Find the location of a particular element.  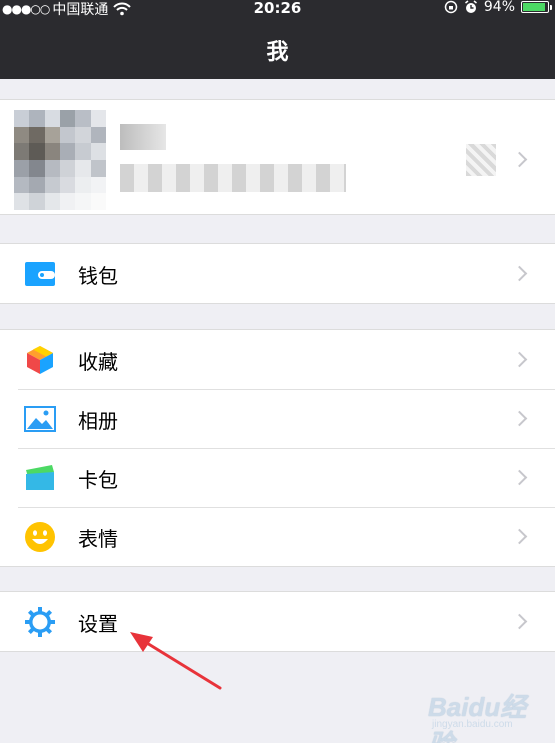

watermark-url: jingyan.baidu.com is located at coordinates (472, 724).